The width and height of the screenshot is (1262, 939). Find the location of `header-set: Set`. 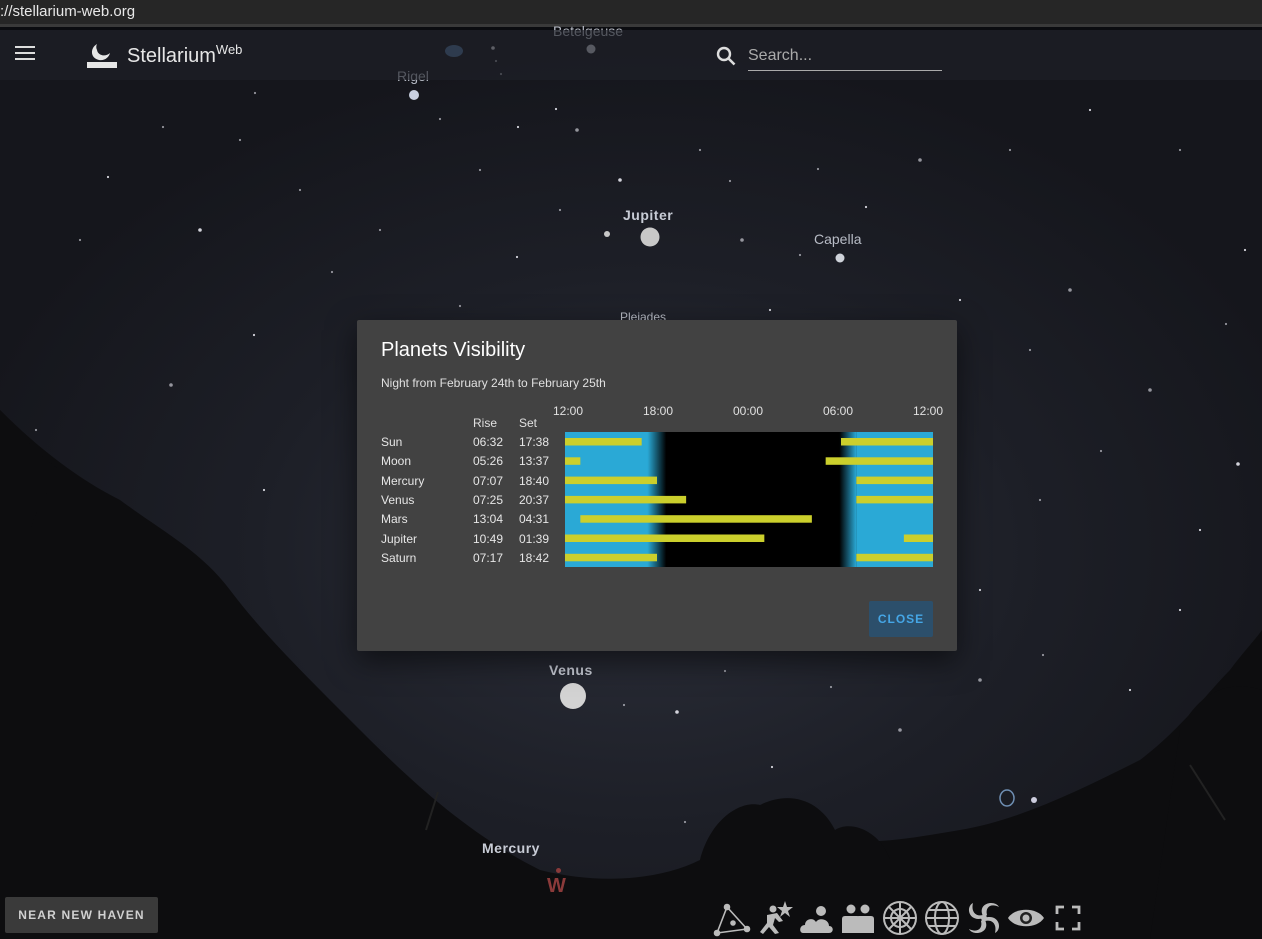

header-set: Set is located at coordinates (528, 423).